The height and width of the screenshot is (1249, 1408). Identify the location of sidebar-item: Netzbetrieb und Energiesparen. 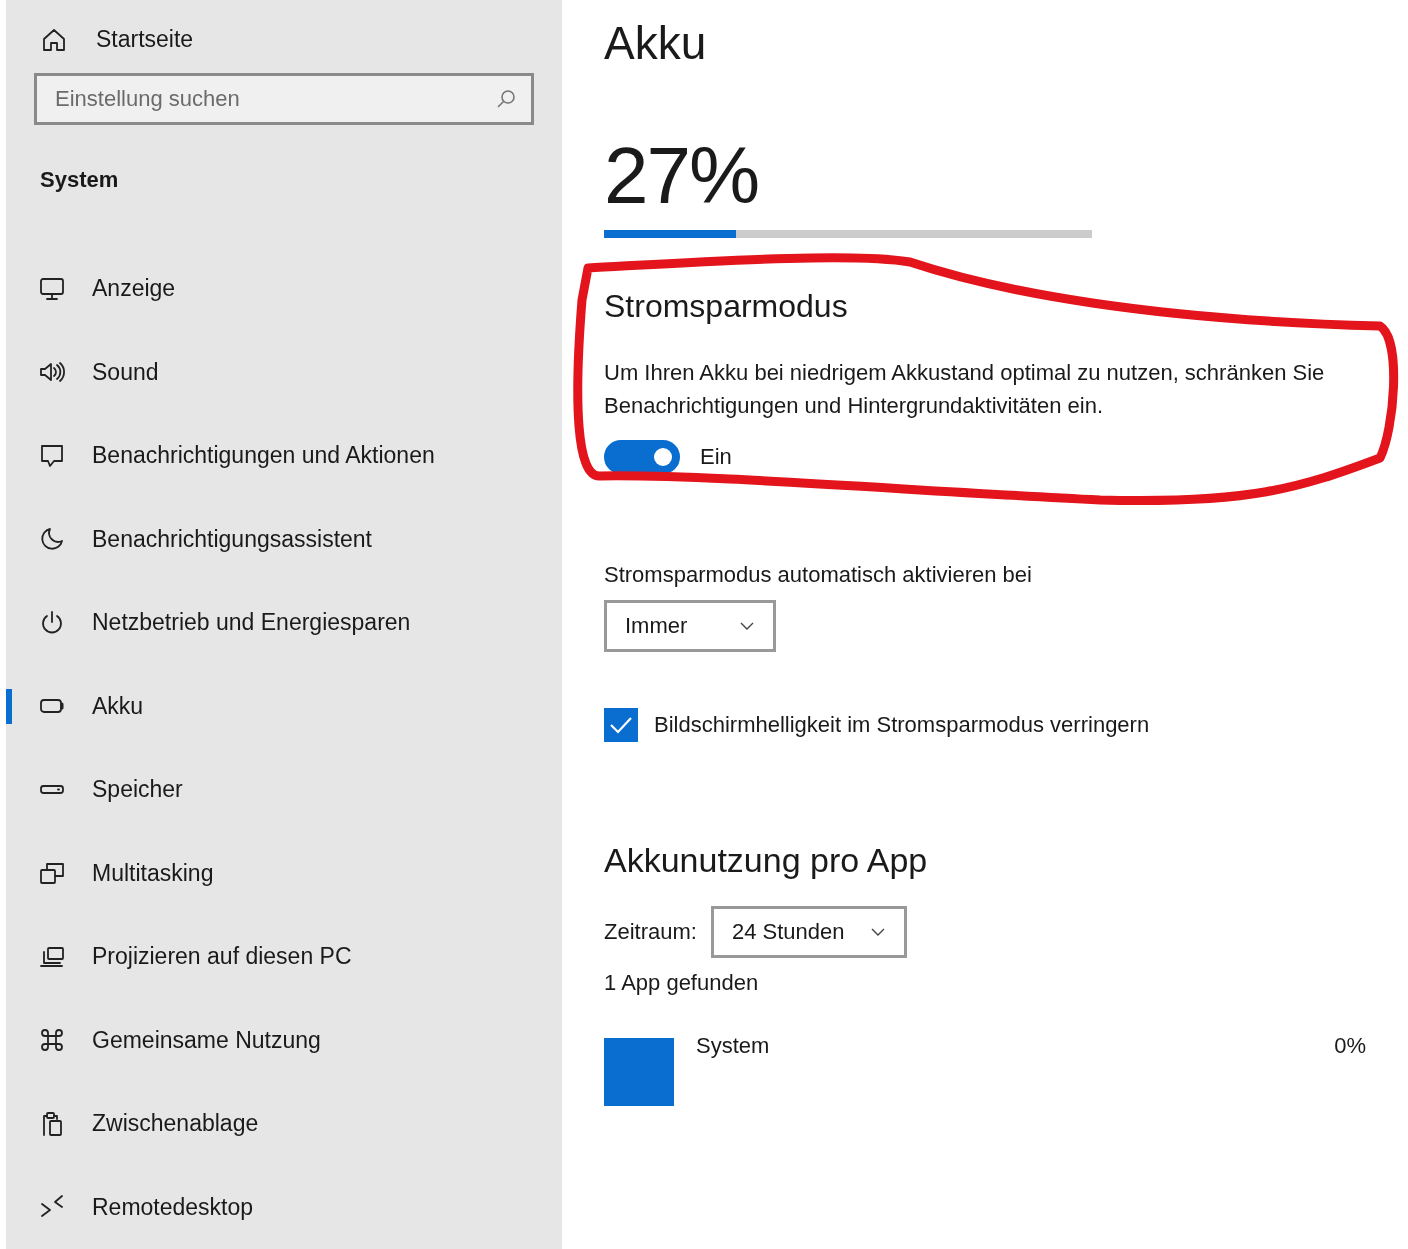
(284, 623).